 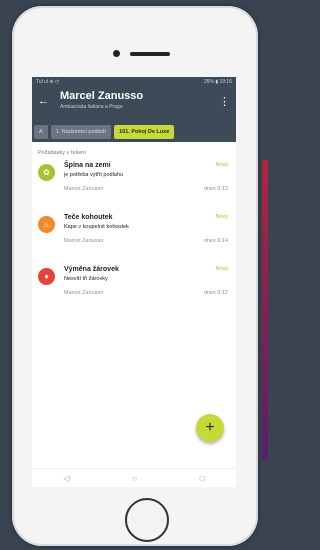 What do you see at coordinates (210, 428) in the screenshot?
I see `add-request-button: +` at bounding box center [210, 428].